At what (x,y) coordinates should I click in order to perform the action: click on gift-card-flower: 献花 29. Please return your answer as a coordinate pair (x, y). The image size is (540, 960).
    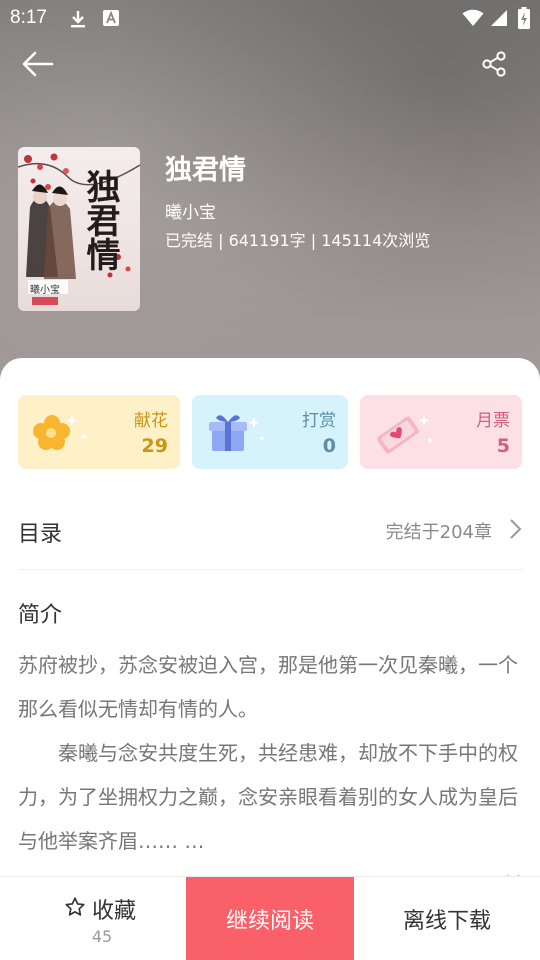
    Looking at the image, I should click on (99, 432).